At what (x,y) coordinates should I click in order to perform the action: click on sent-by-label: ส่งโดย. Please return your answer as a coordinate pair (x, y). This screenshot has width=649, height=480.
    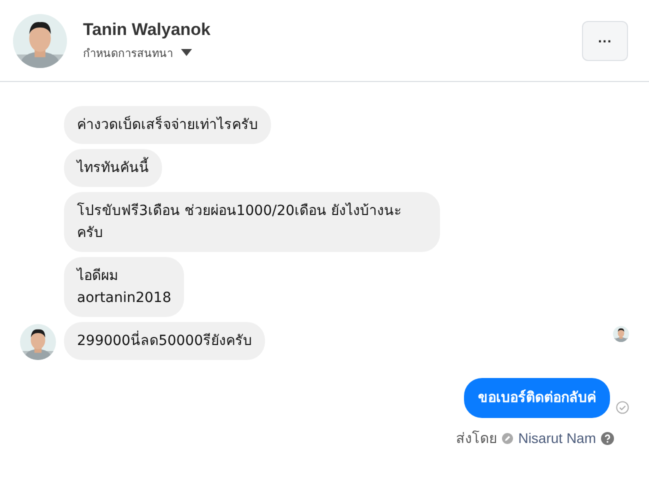
    Looking at the image, I should click on (477, 438).